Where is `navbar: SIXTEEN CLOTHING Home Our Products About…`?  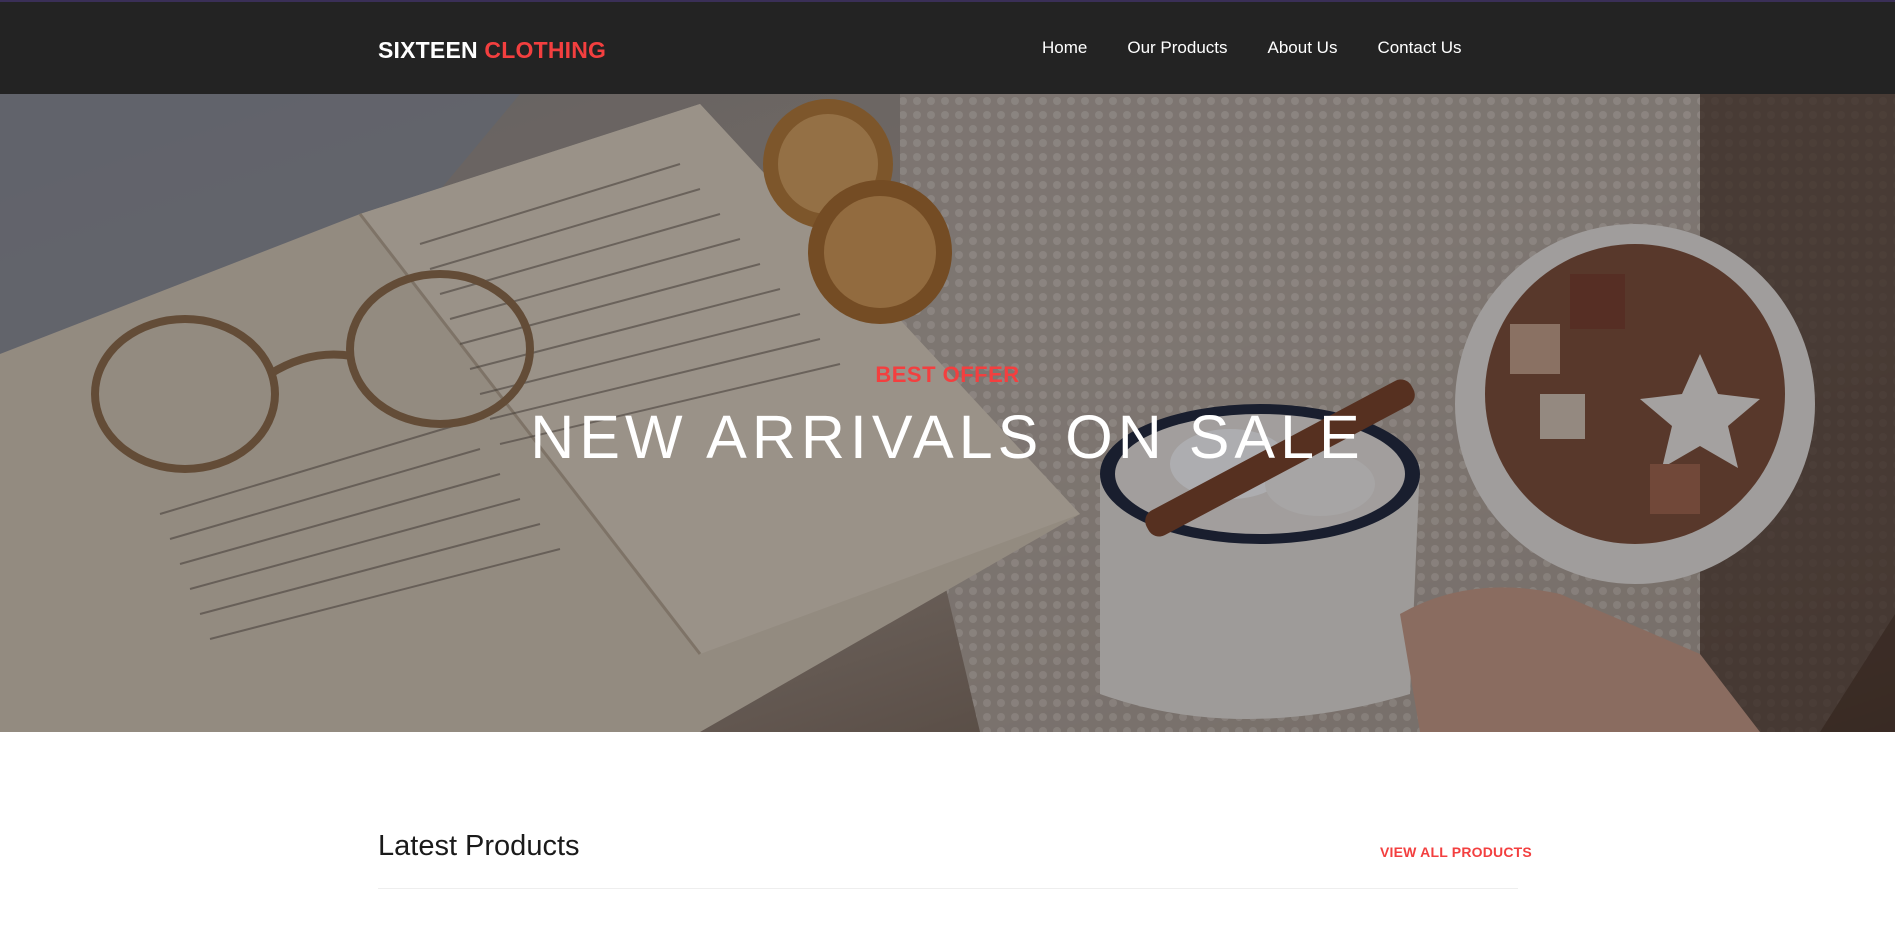 navbar: SIXTEEN CLOTHING Home Our Products About… is located at coordinates (947, 48).